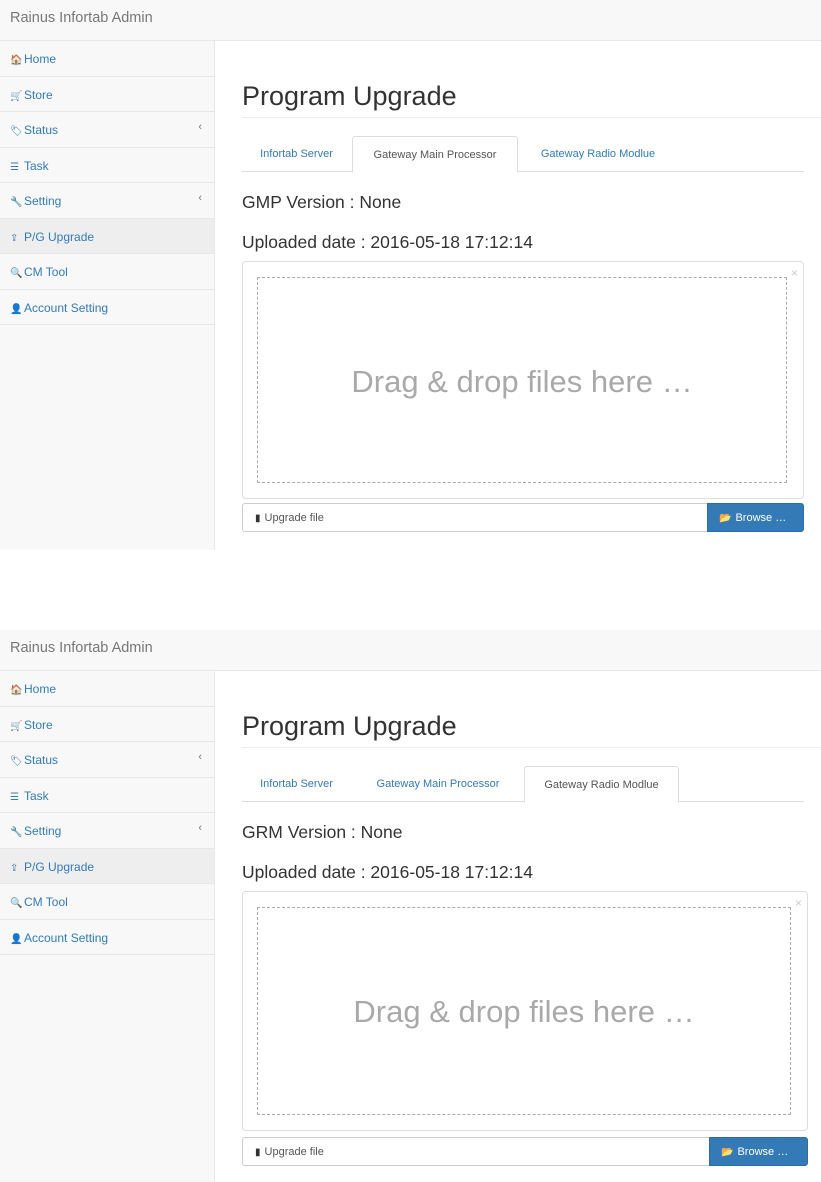 Image resolution: width=821 pixels, height=1182 pixels. I want to click on version-label: GMP Version : None, so click(322, 202).